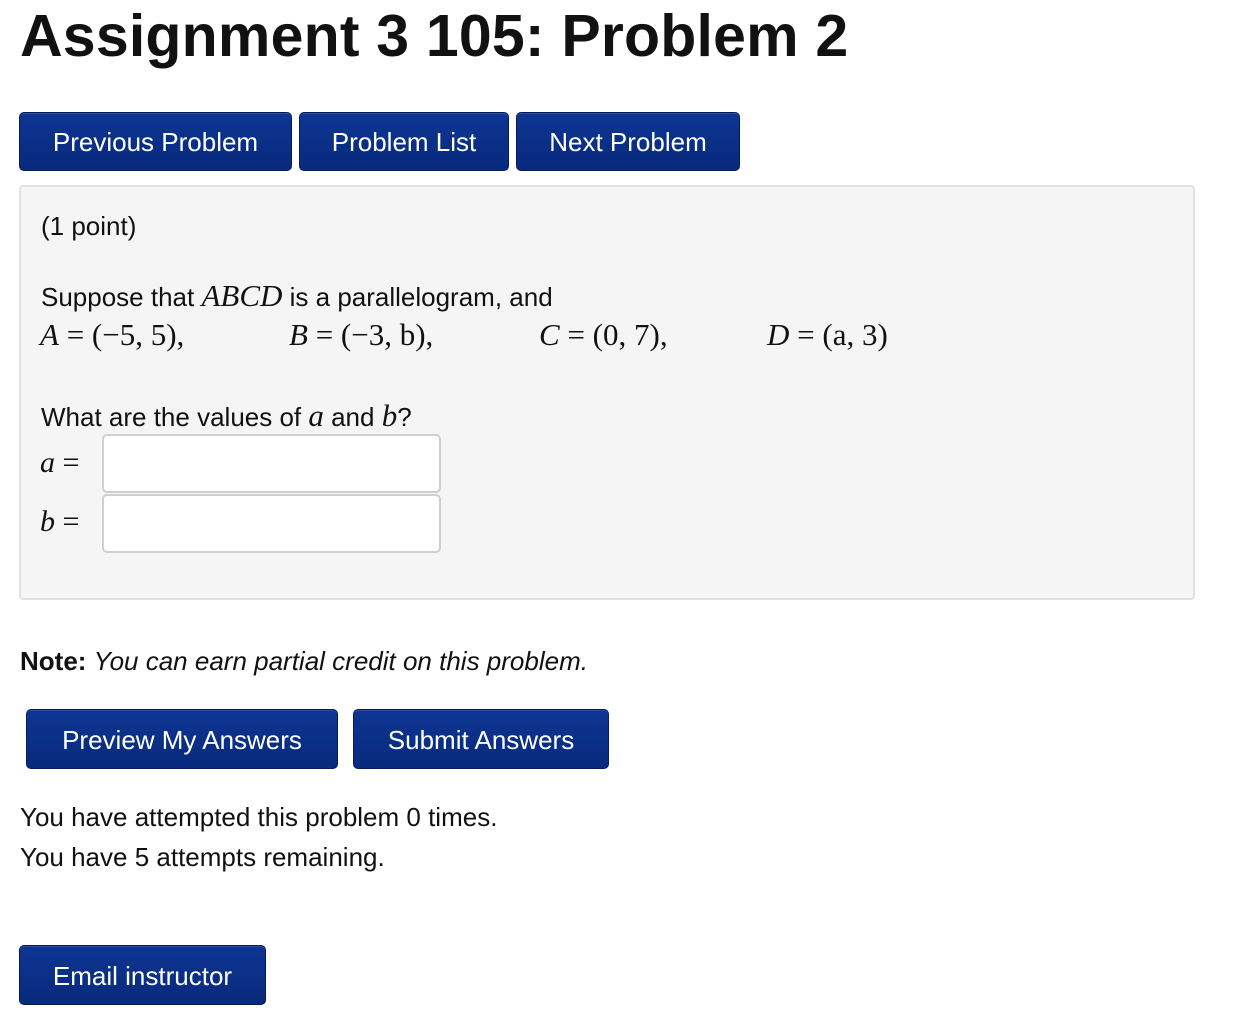  Describe the element at coordinates (155, 141) in the screenshot. I see `previous-problem-button: Previous Problem` at that location.